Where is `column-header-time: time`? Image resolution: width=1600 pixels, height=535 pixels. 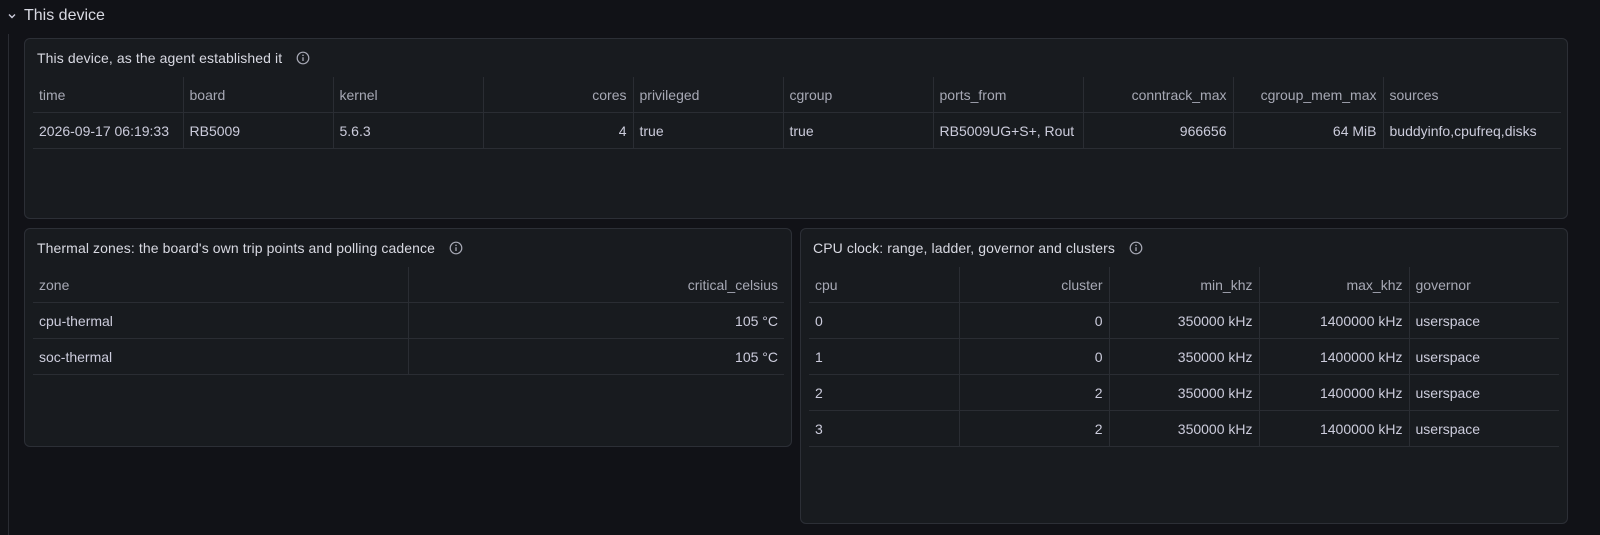 column-header-time: time is located at coordinates (108, 95).